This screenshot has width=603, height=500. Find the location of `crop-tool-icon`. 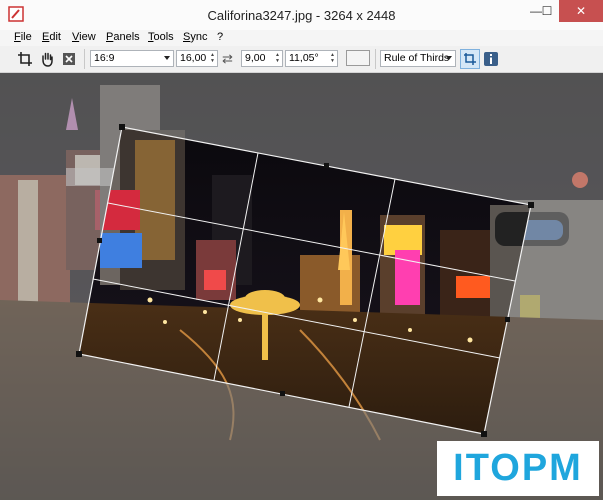

crop-tool-icon is located at coordinates (470, 59).